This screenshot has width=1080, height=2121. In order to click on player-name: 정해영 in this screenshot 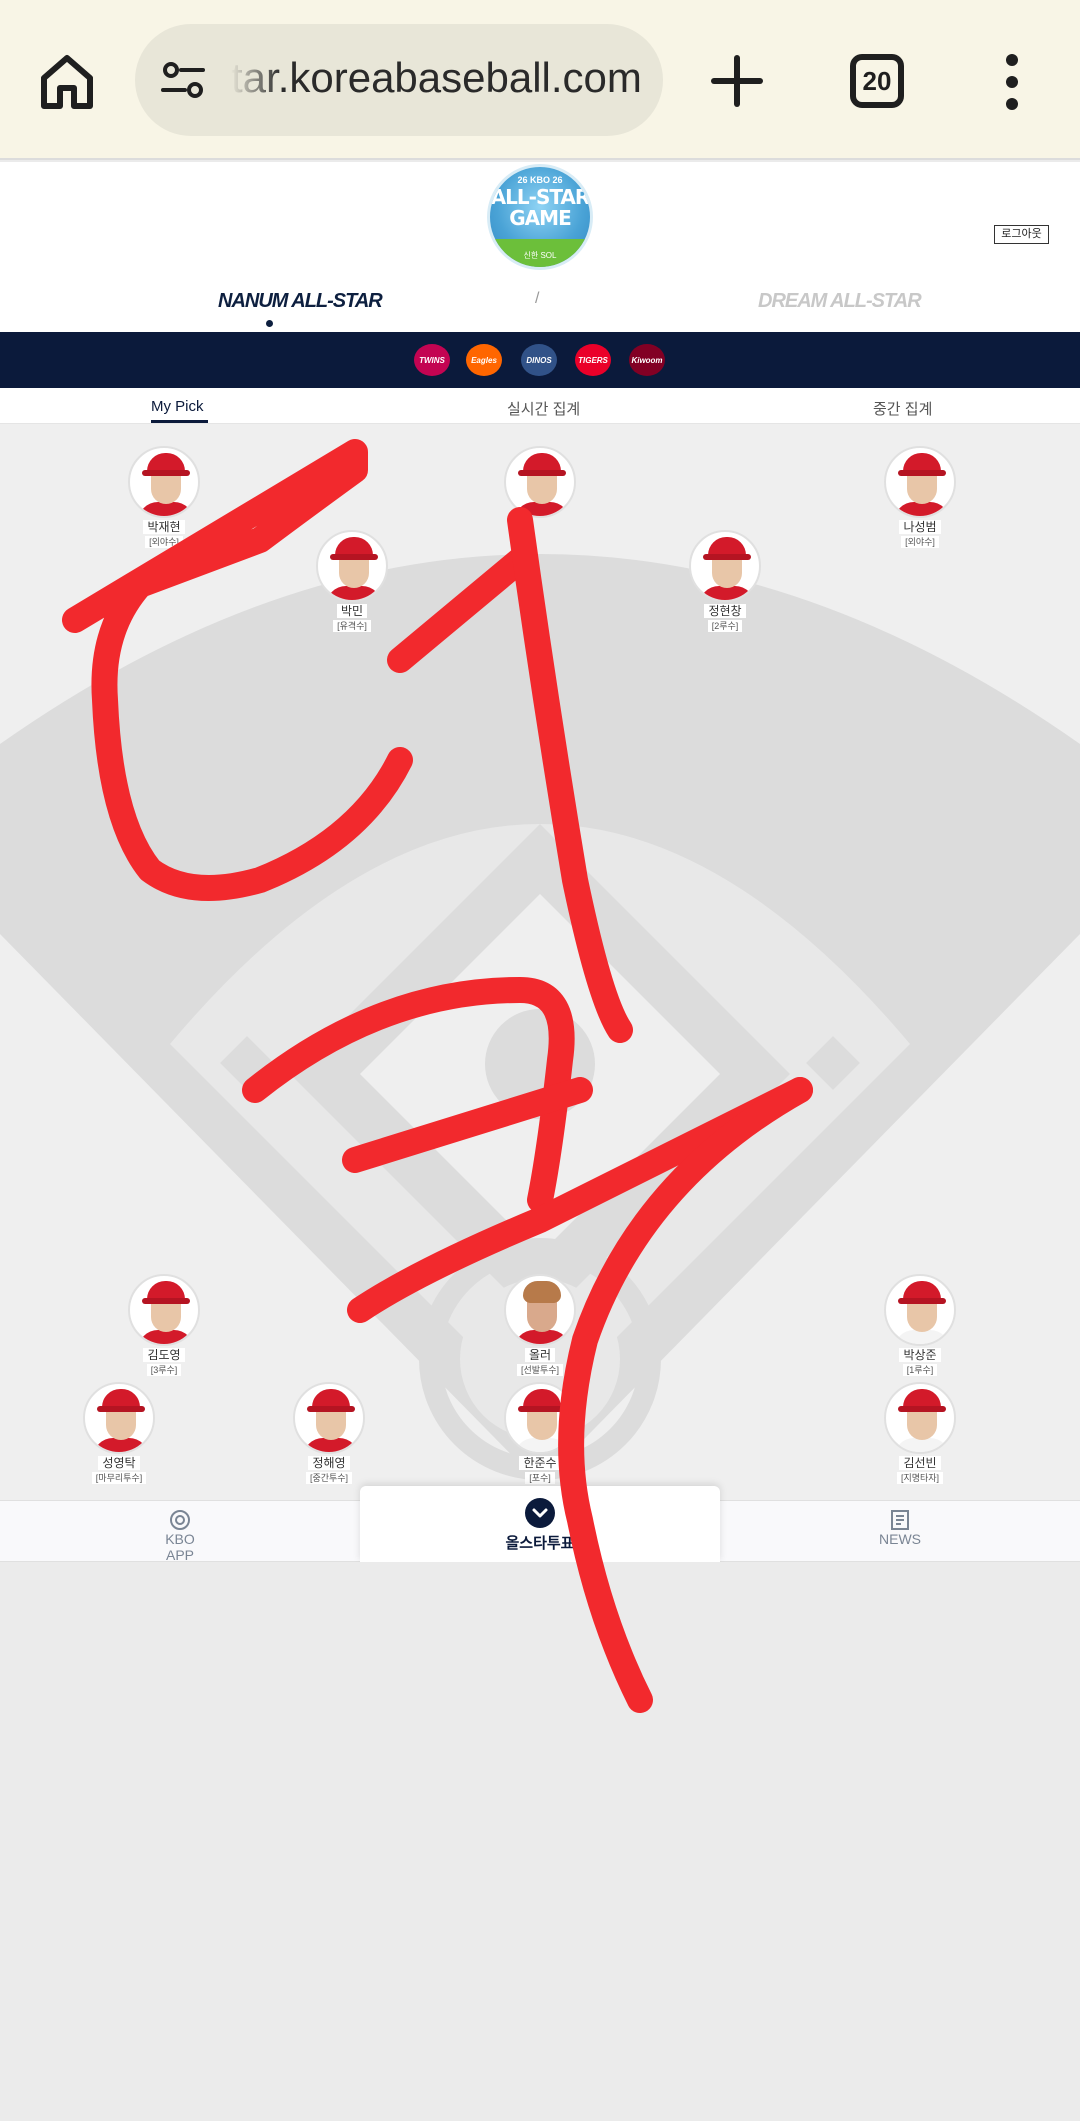, I will do `click(329, 1463)`.